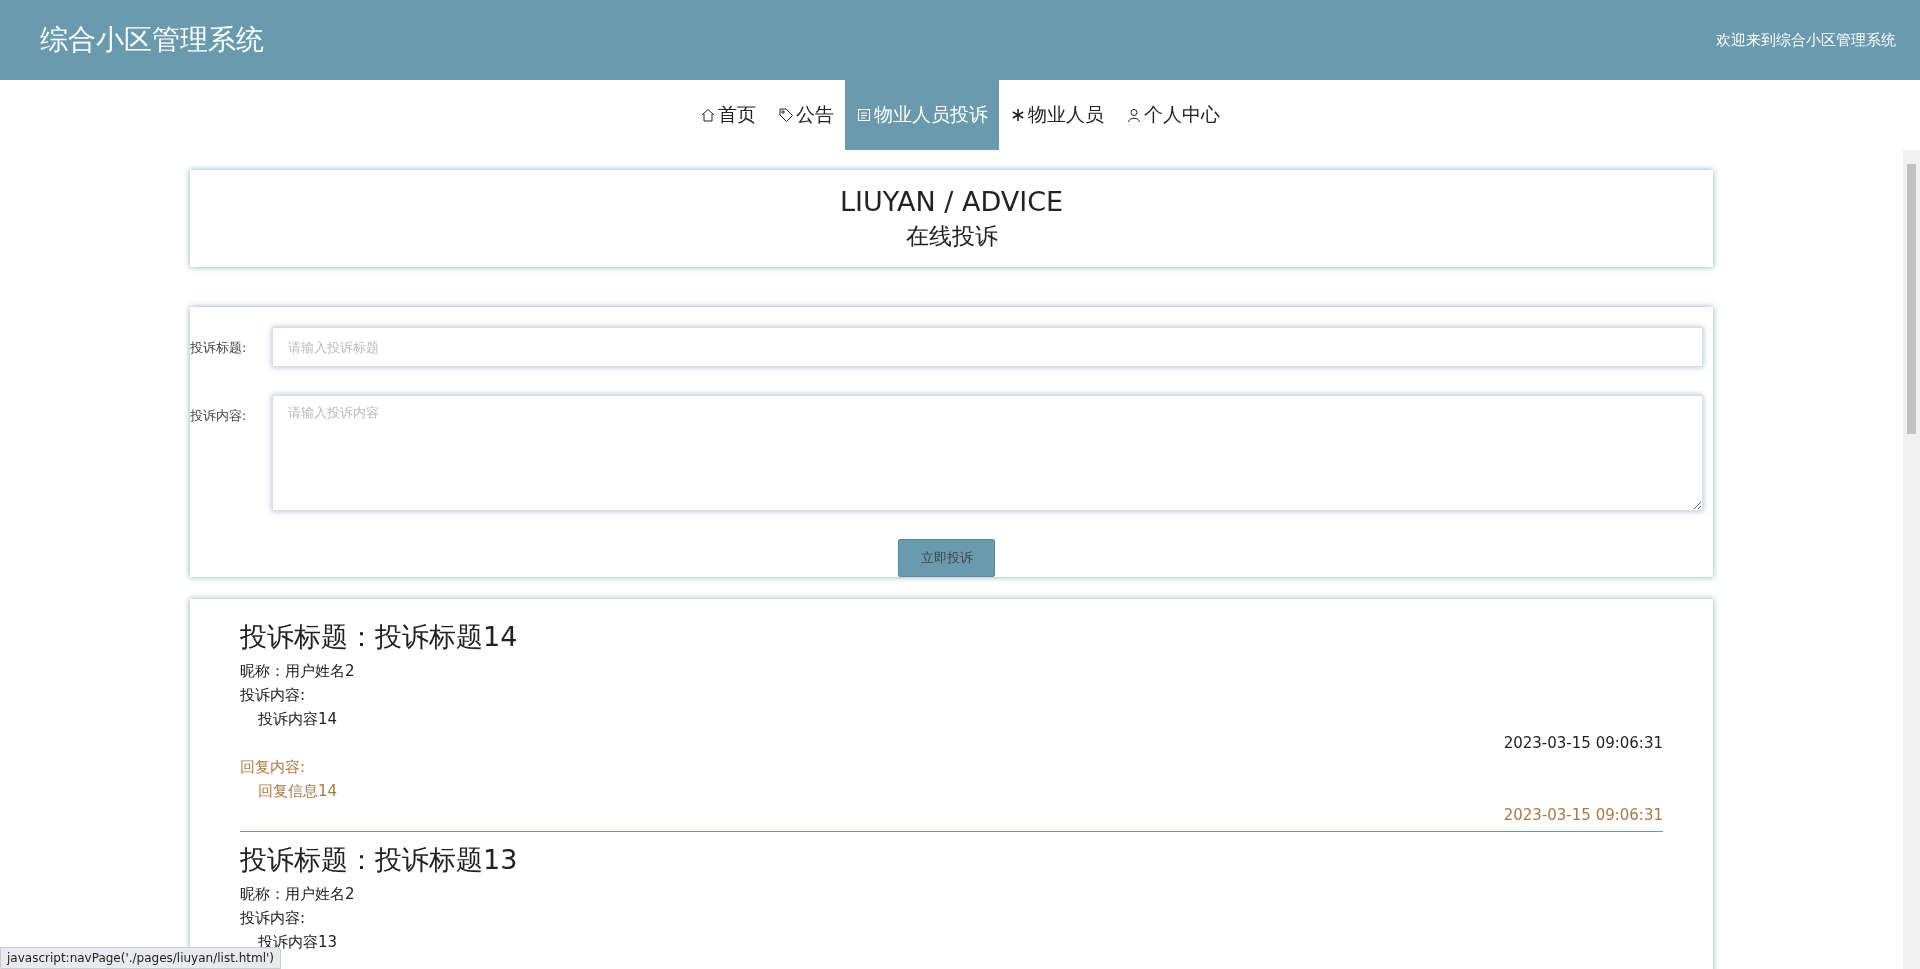 This screenshot has height=969, width=1920. Describe the element at coordinates (987, 347) in the screenshot. I see `title-input: 请输入投诉标题` at that location.